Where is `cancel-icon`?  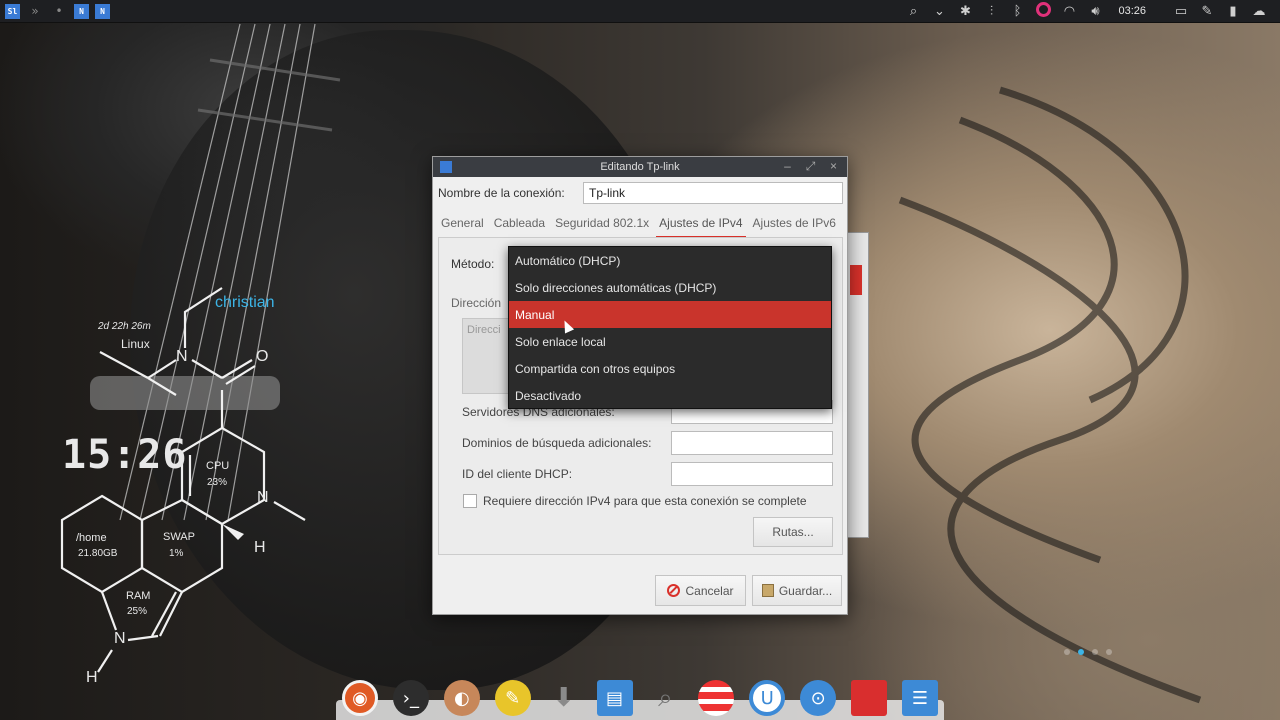
cancel-icon is located at coordinates (674, 590).